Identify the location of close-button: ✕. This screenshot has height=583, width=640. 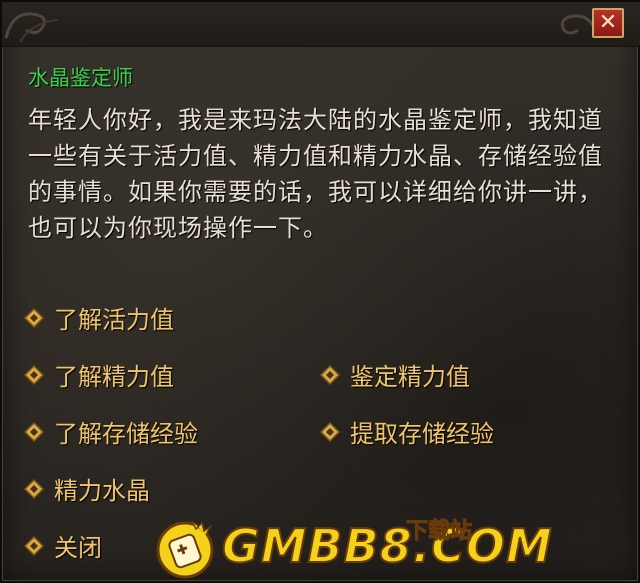
(608, 23).